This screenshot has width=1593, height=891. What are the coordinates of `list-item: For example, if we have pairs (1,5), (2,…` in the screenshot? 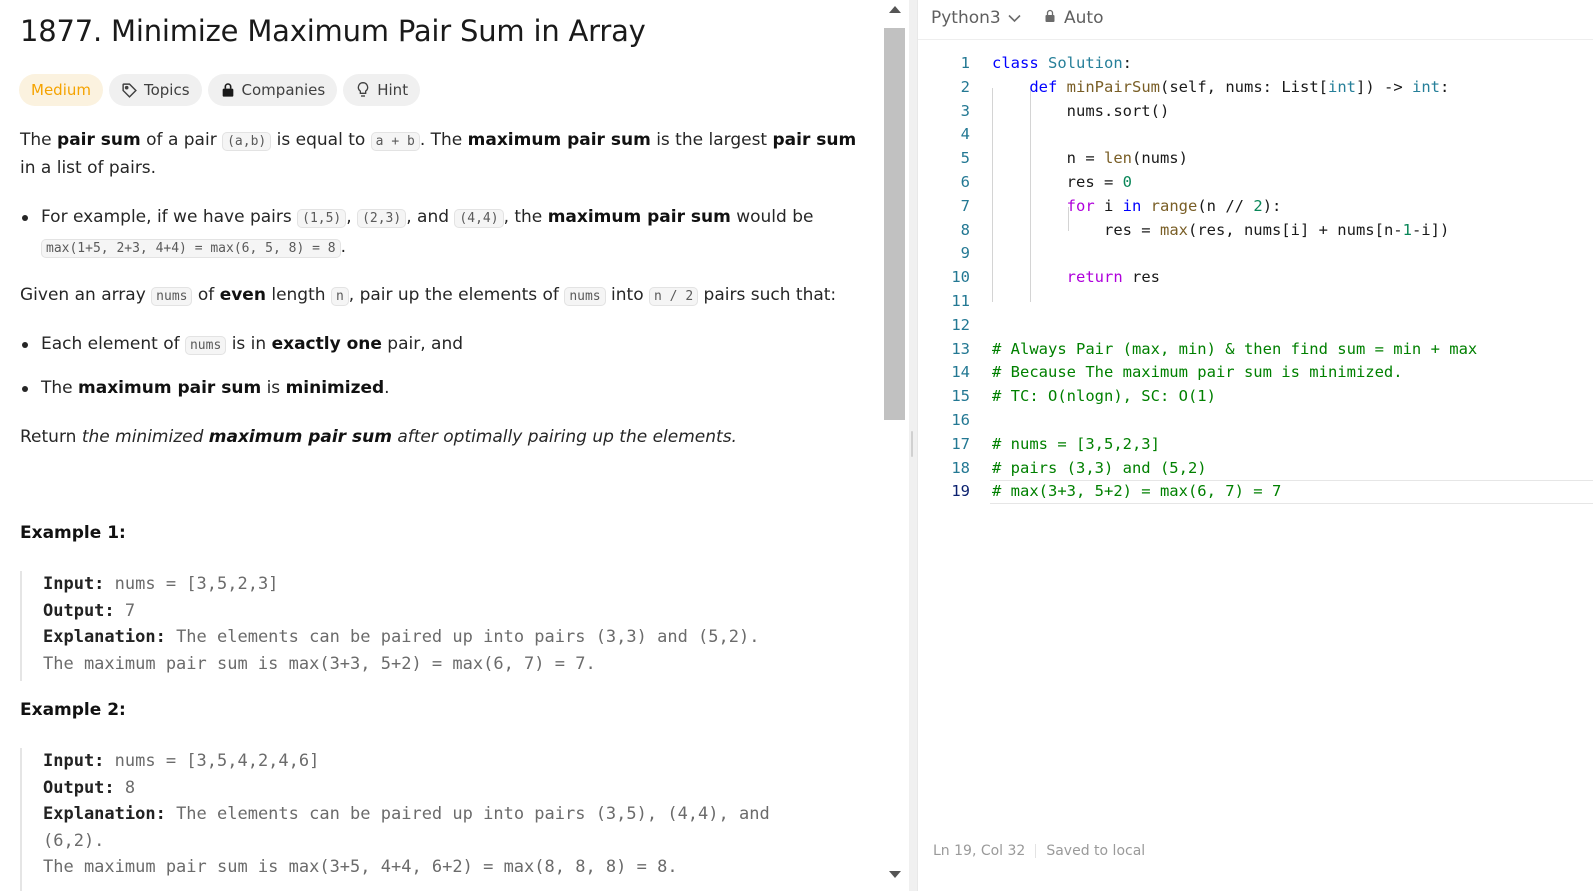 It's located at (442, 233).